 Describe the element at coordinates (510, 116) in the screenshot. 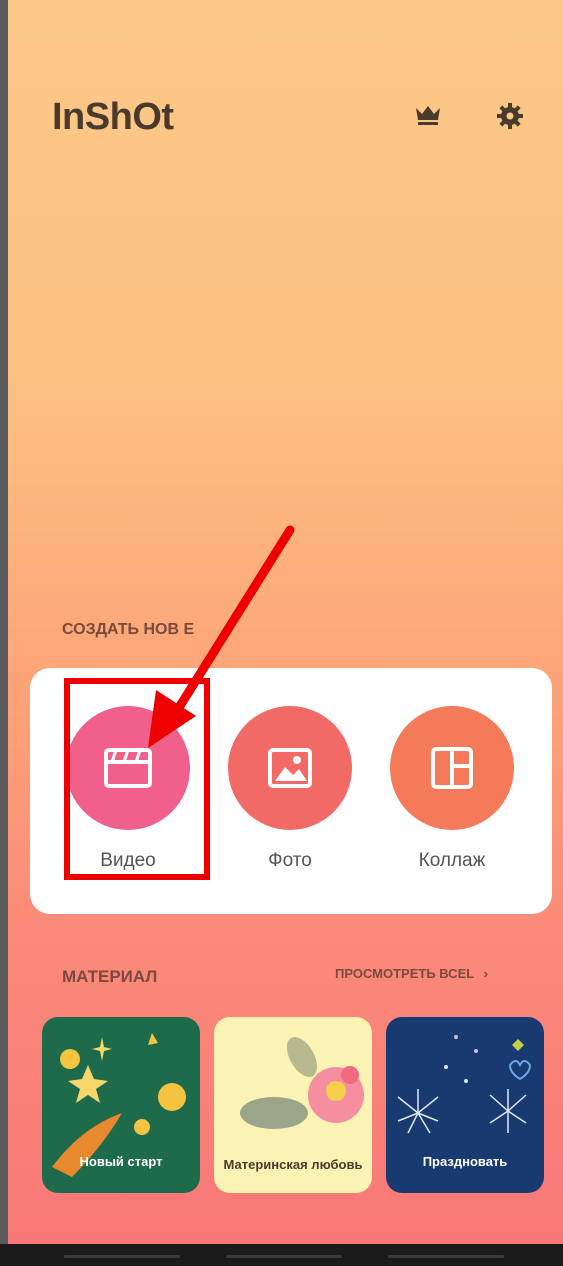

I see `gear-icon` at that location.